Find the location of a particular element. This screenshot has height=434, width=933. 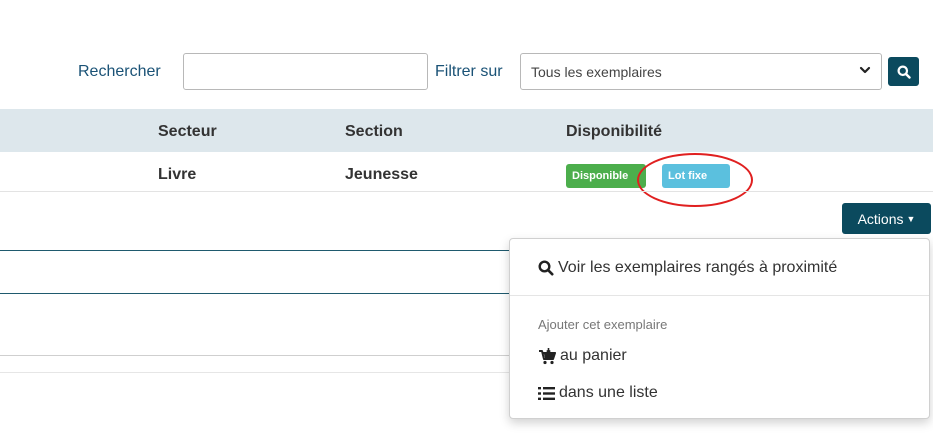

actions-button-label: Actions is located at coordinates (880, 218).